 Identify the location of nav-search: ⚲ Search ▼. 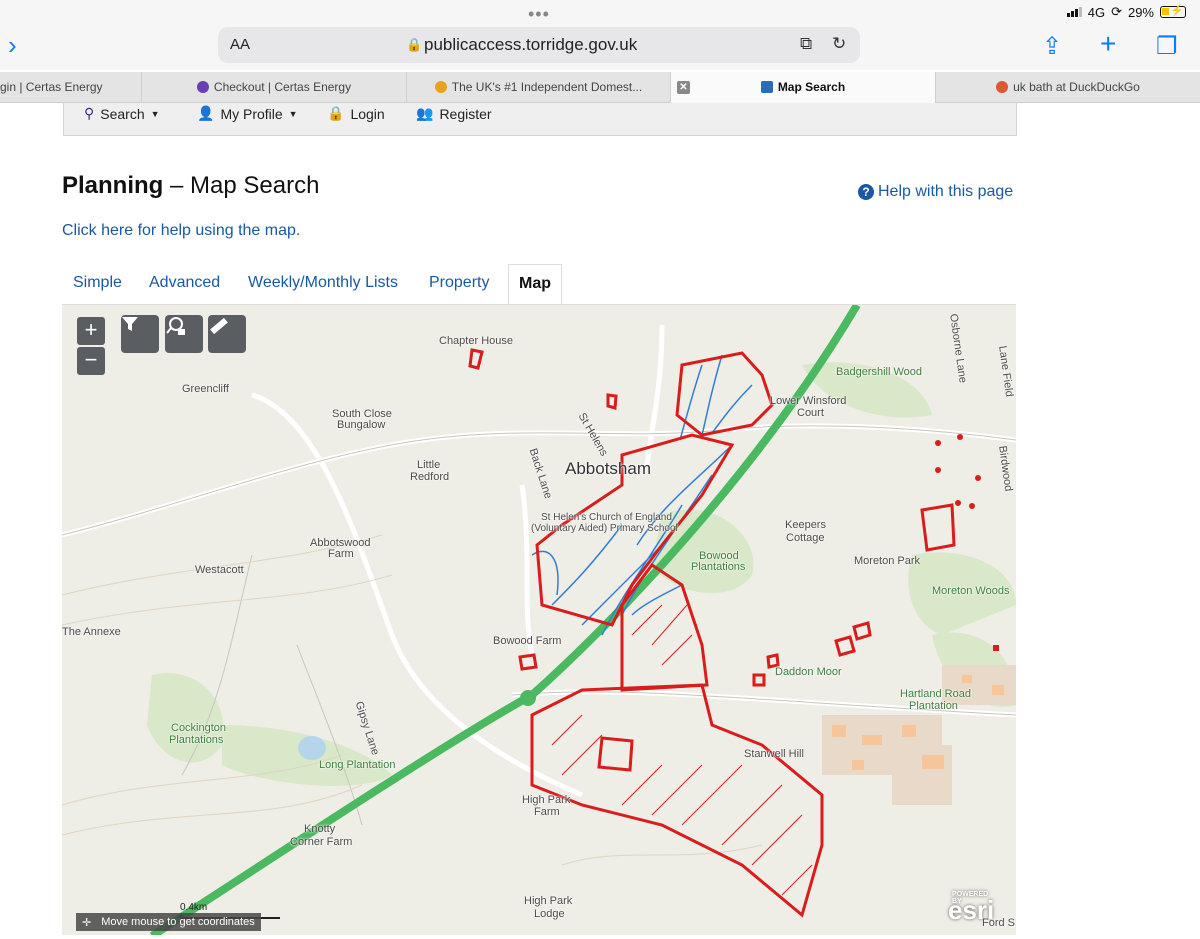
(122, 113).